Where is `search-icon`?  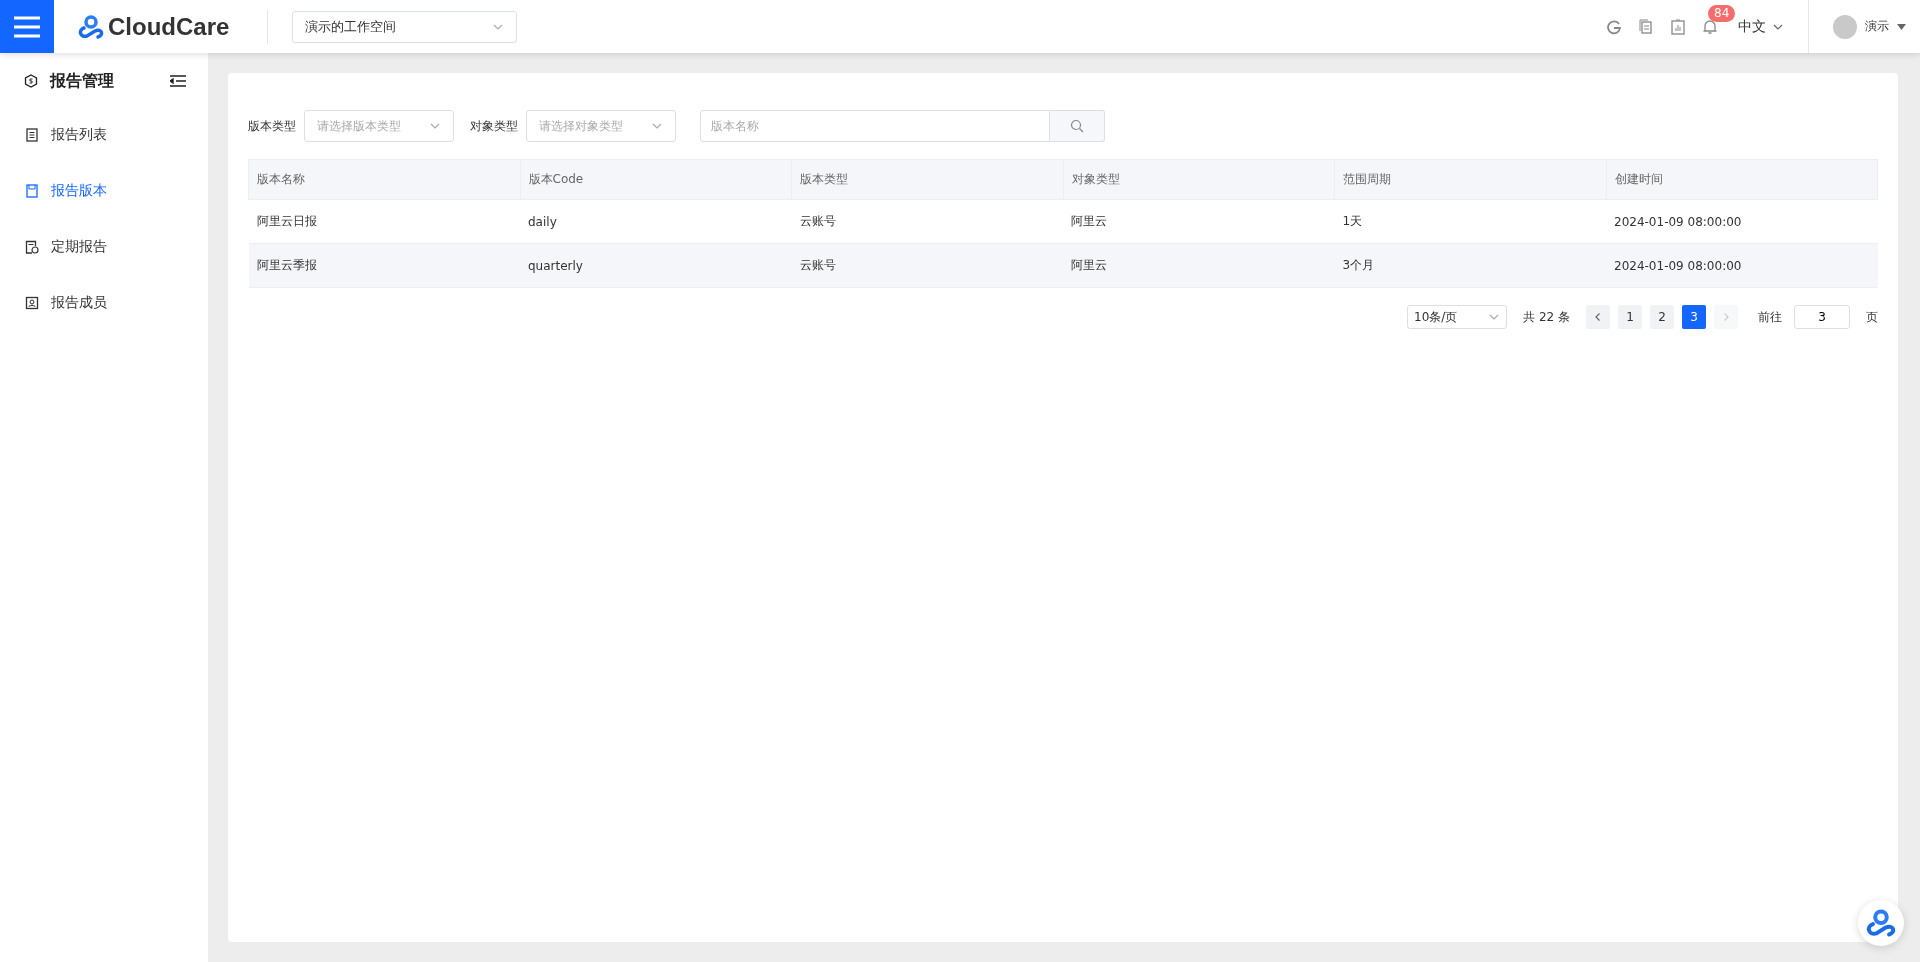
search-icon is located at coordinates (1077, 126).